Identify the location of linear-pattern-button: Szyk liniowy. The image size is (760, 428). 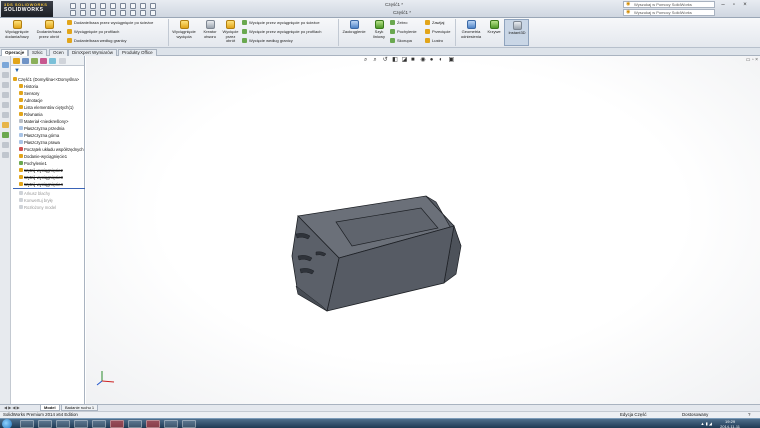
(379, 29).